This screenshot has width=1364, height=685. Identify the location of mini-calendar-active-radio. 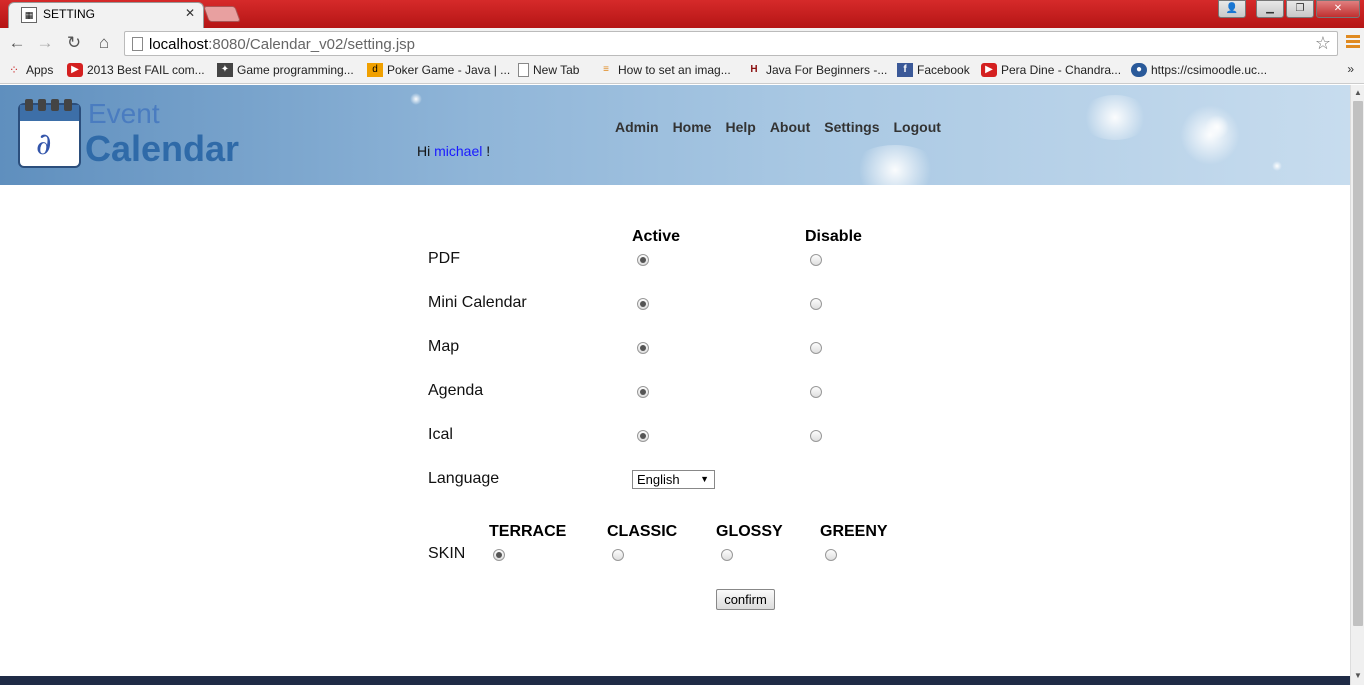
(643, 304).